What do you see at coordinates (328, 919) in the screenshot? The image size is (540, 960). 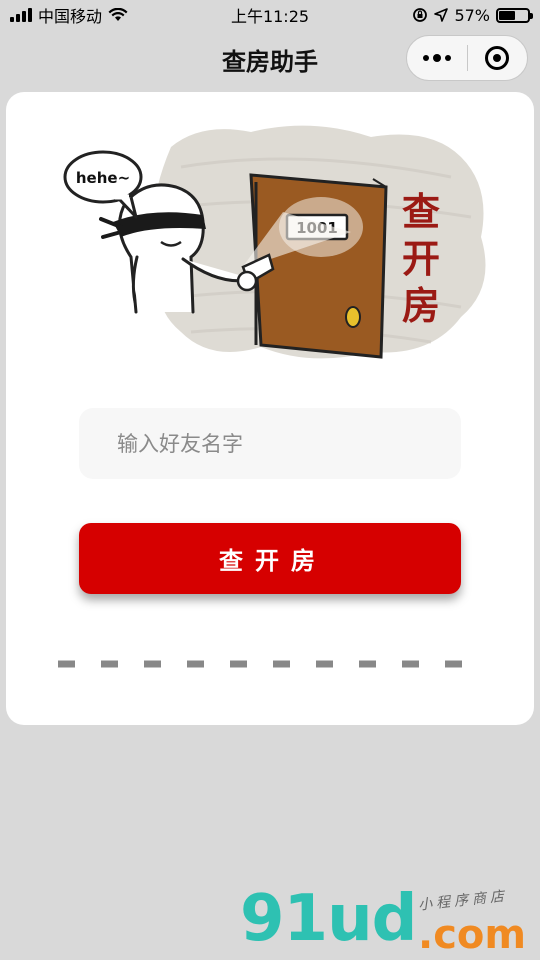 I see `watermark-brand: 91ud` at bounding box center [328, 919].